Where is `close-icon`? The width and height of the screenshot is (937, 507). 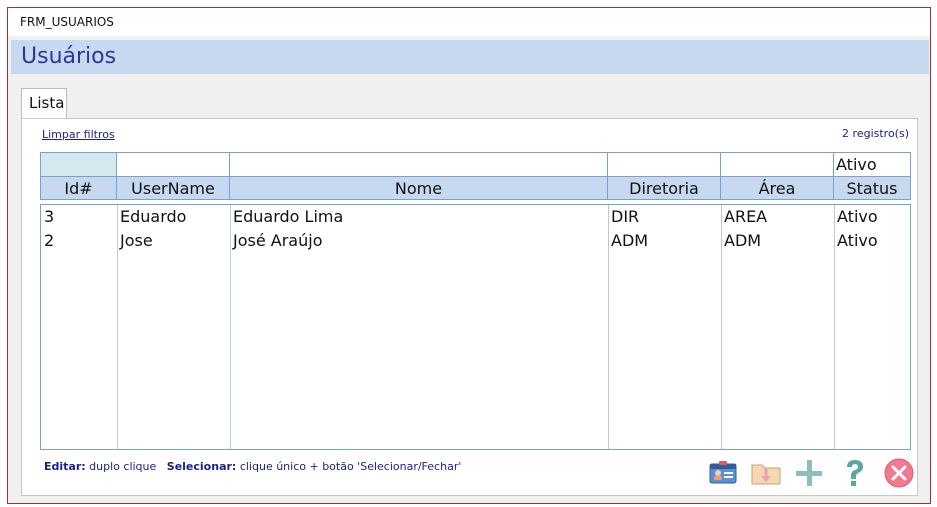 close-icon is located at coordinates (899, 473).